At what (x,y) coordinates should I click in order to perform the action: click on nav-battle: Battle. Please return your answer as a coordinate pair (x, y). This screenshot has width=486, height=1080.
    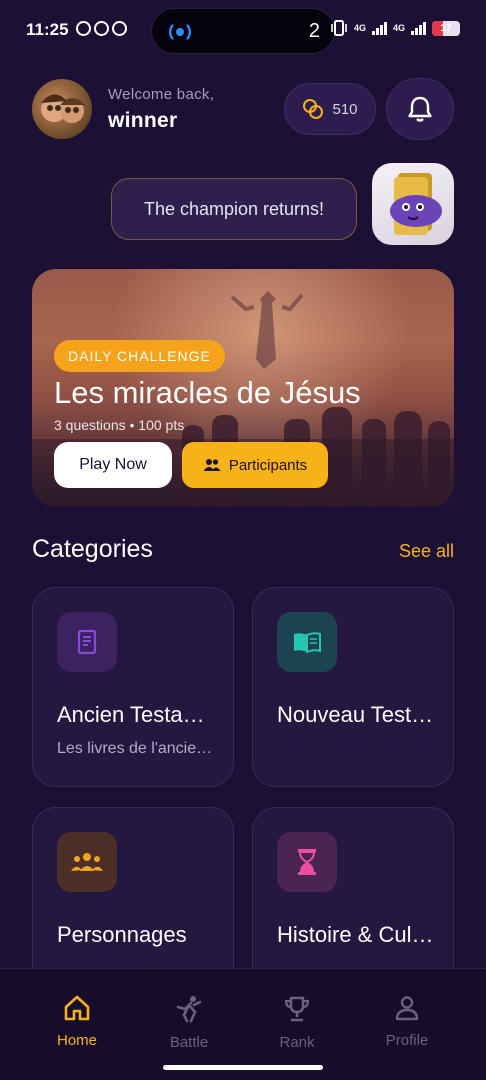
    Looking at the image, I should click on (189, 1023).